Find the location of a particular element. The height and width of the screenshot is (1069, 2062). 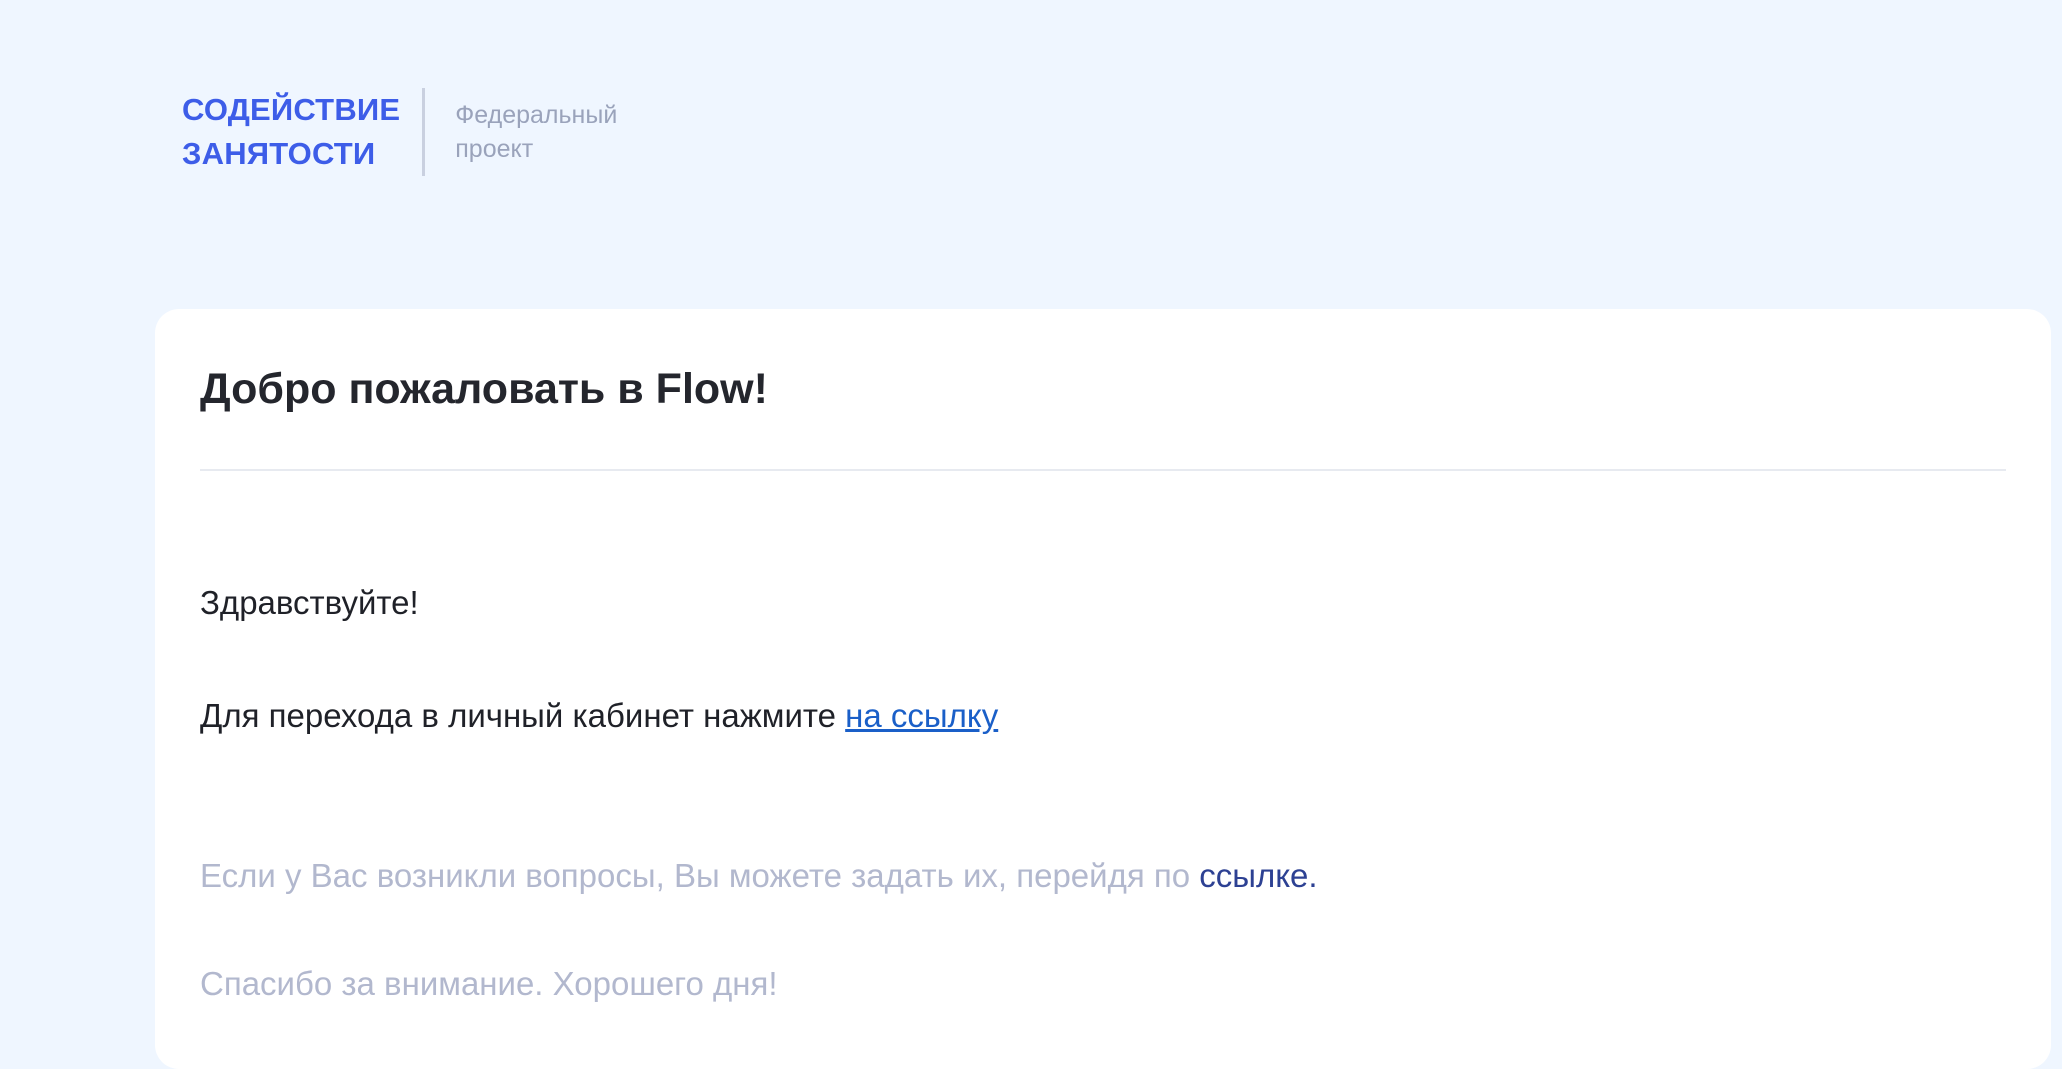

logo-line-2: ЗАНЯТОСТИ is located at coordinates (279, 153).